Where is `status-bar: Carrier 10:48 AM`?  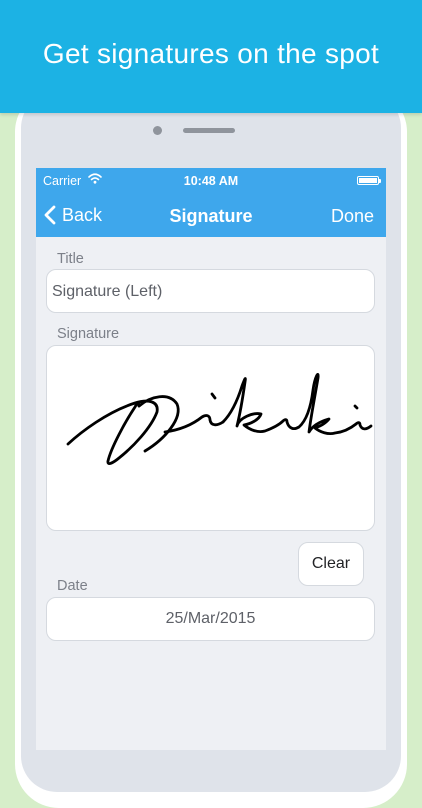 status-bar: Carrier 10:48 AM is located at coordinates (211, 180).